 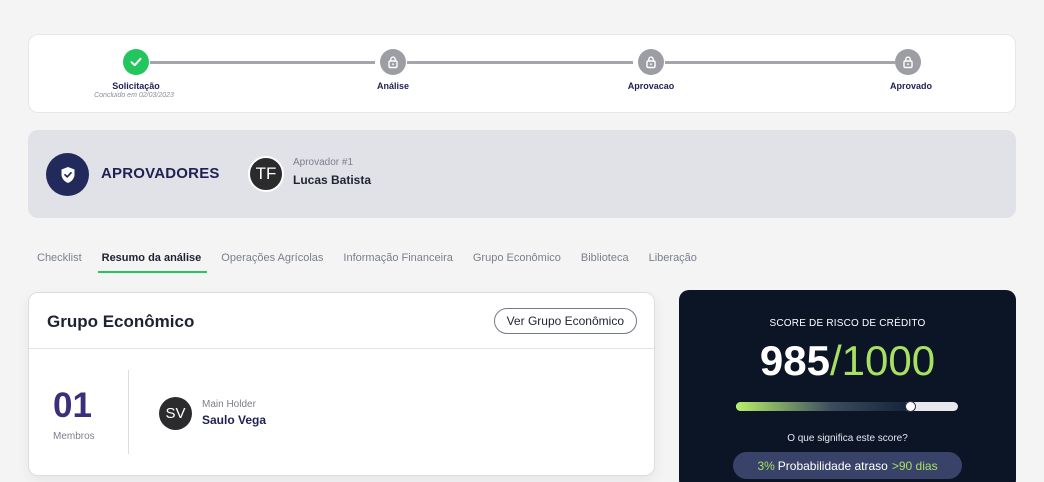 What do you see at coordinates (134, 95) in the screenshot?
I see `step-sublabel-solicitacao: Concluido em 02/03/2023` at bounding box center [134, 95].